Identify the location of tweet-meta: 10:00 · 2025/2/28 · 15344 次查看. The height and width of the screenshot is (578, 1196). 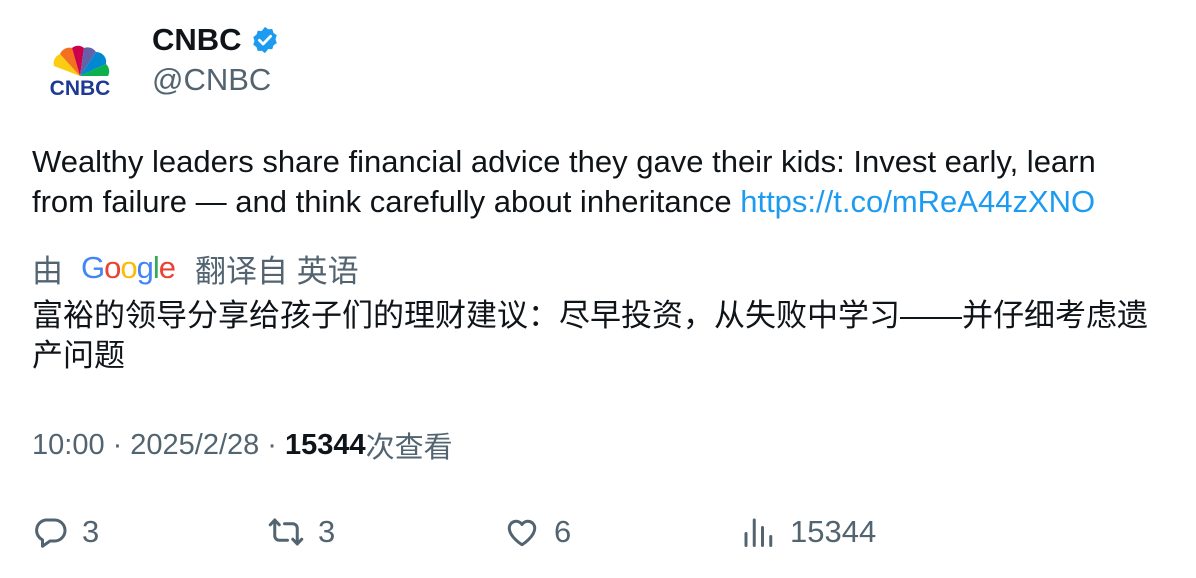
(242, 445).